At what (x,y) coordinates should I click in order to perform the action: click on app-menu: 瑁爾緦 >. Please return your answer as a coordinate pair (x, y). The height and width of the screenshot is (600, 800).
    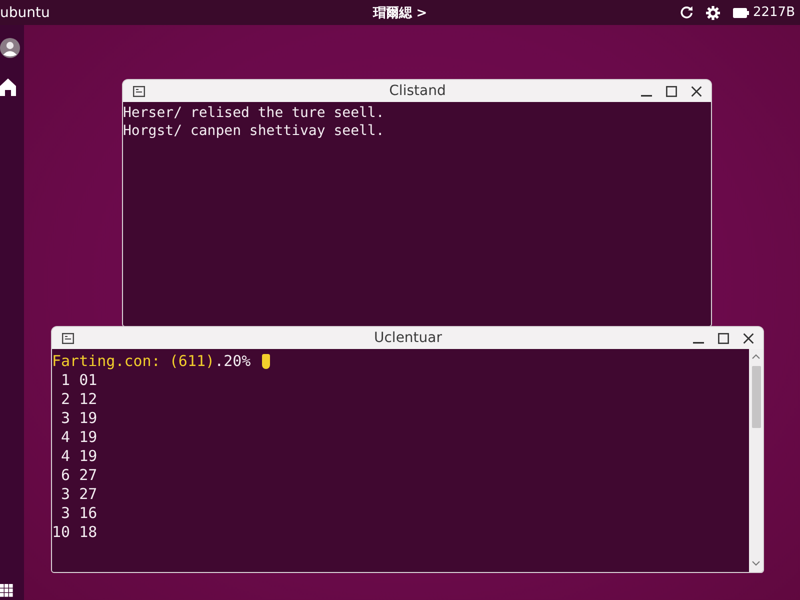
    Looking at the image, I should click on (400, 13).